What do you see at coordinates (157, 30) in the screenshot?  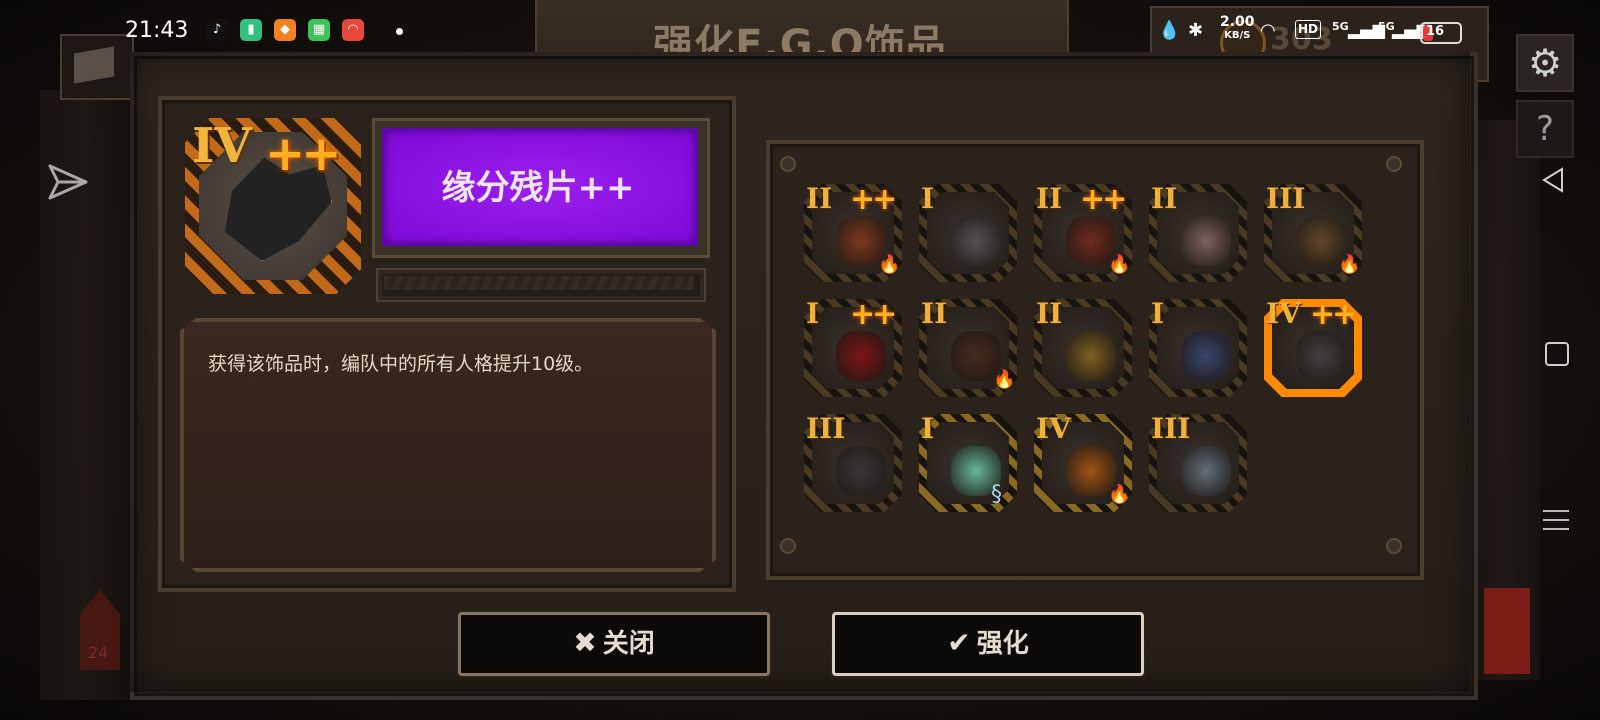 I see `status-time: 21:43` at bounding box center [157, 30].